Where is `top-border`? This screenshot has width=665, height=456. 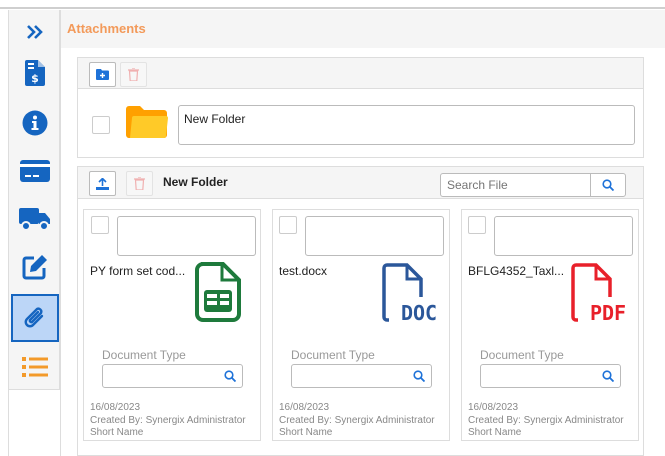
top-border is located at coordinates (332, 4).